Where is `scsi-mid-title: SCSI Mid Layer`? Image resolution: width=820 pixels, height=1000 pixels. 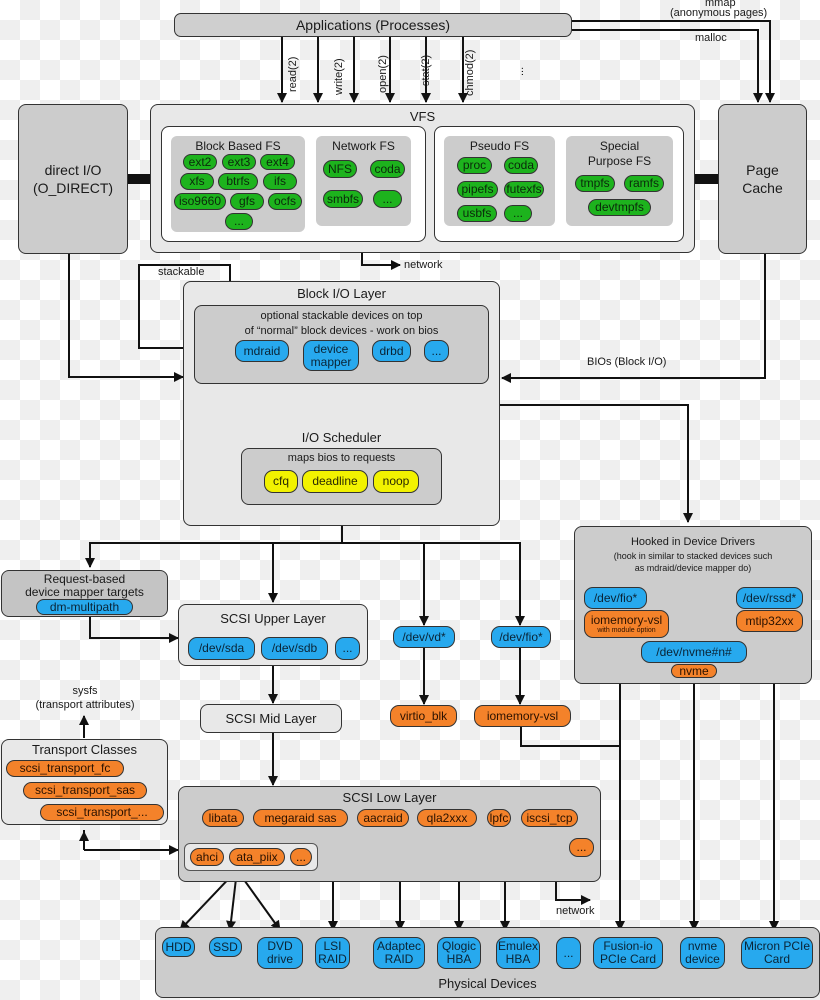 scsi-mid-title: SCSI Mid Layer is located at coordinates (271, 718).